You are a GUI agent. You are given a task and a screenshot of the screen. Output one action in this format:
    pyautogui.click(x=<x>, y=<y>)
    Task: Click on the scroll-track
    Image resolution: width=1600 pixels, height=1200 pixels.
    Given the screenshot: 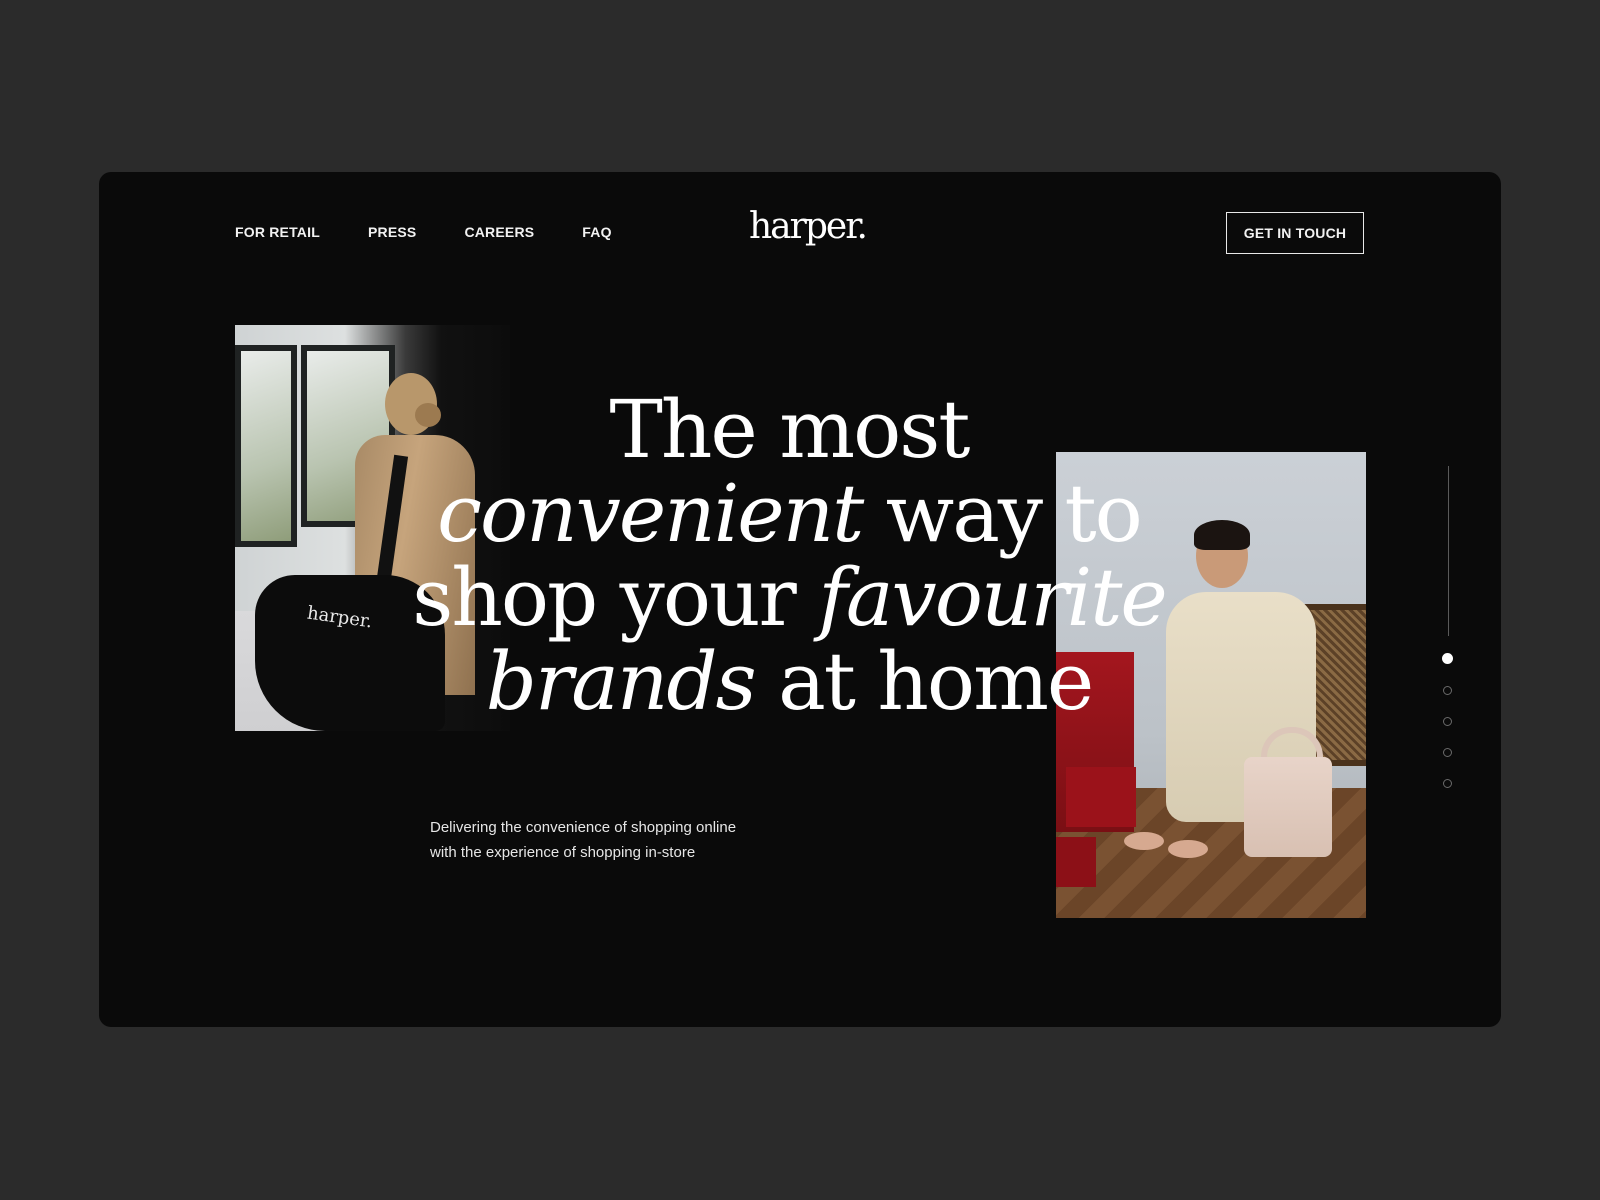 What is the action you would take?
    pyautogui.click(x=1448, y=551)
    